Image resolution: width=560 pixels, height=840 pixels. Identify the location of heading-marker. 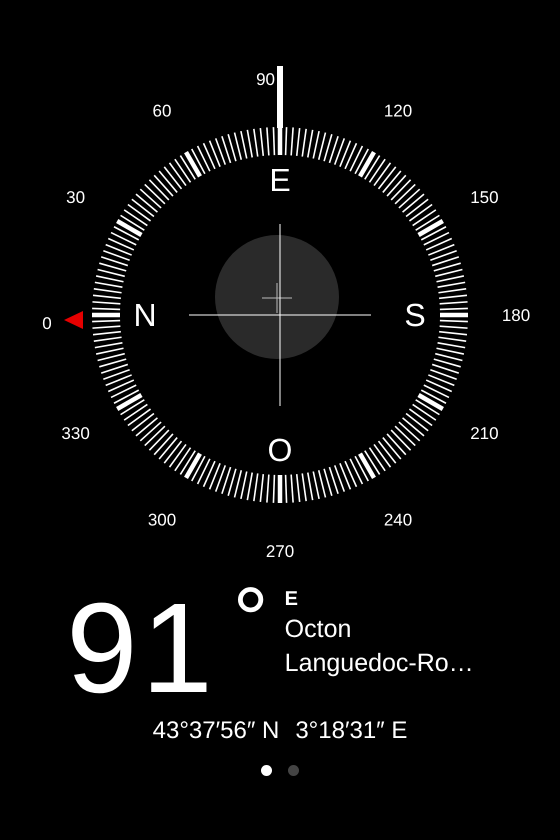
(280, 97).